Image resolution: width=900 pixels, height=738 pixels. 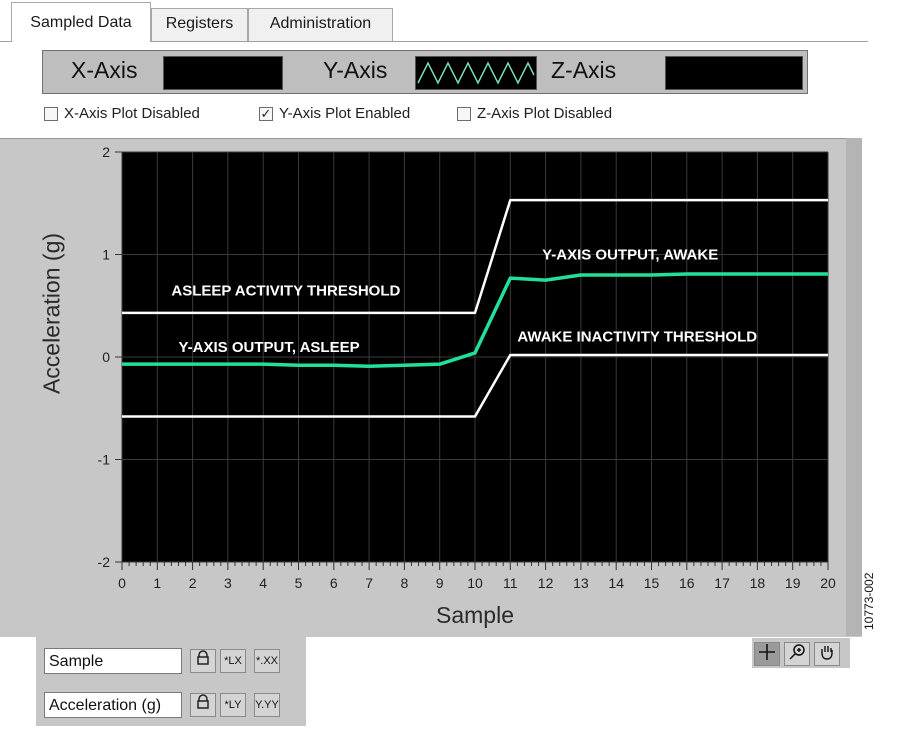 What do you see at coordinates (203, 705) in the screenshot?
I see `y-lock-icon` at bounding box center [203, 705].